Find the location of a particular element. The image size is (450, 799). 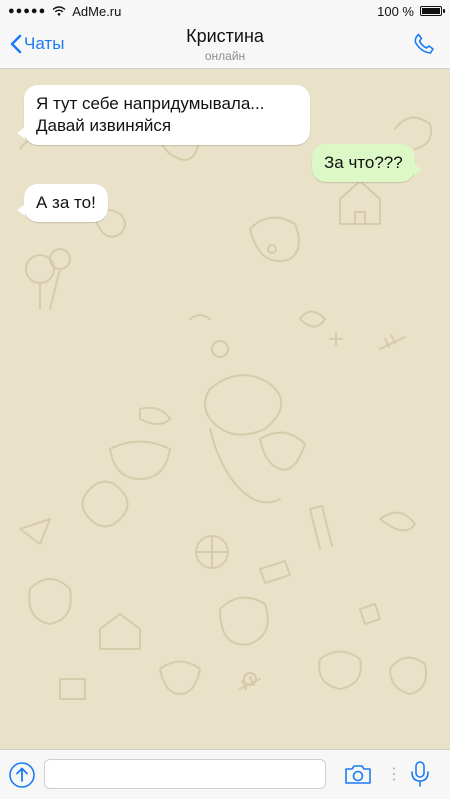

carrier-name: AdMe.ru is located at coordinates (97, 11).